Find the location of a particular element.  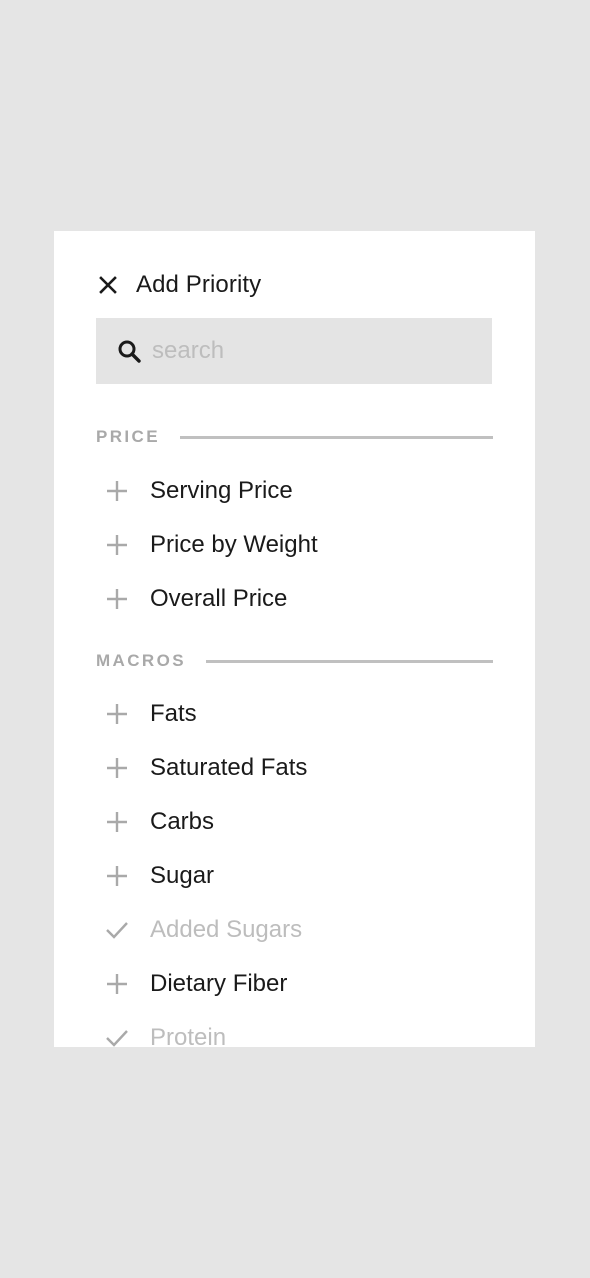

close-button is located at coordinates (108, 285).